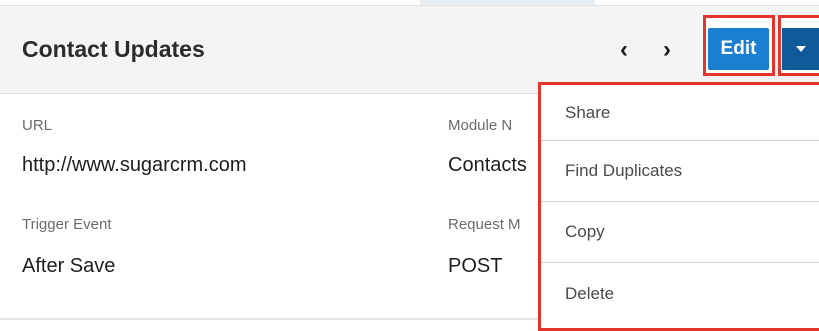 The height and width of the screenshot is (331, 819). Describe the element at coordinates (69, 266) in the screenshot. I see `trigger-event-value: After Save` at that location.